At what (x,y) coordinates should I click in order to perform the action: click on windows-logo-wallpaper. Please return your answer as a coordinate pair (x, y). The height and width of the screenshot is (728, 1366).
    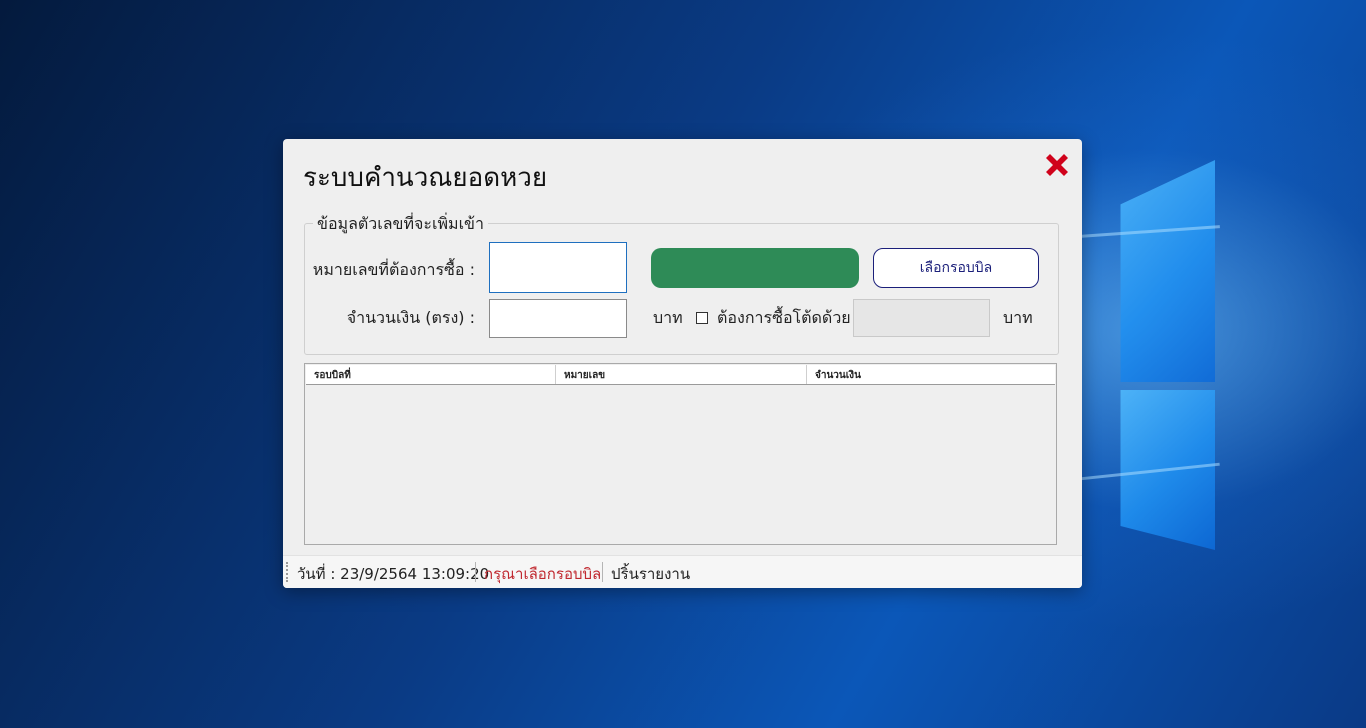
    Looking at the image, I should click on (1150, 360).